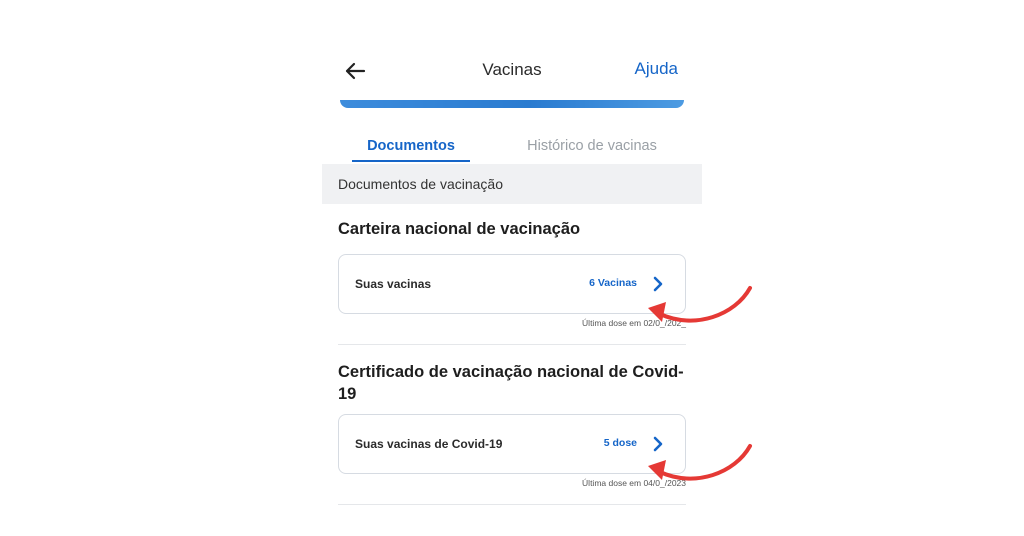 Image resolution: width=1024 pixels, height=536 pixels. What do you see at coordinates (411, 161) in the screenshot?
I see `active-tab-indicator` at bounding box center [411, 161].